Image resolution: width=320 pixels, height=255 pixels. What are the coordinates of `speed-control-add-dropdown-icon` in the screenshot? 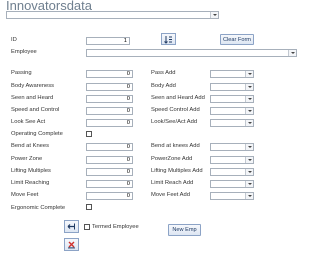 It's located at (249, 111).